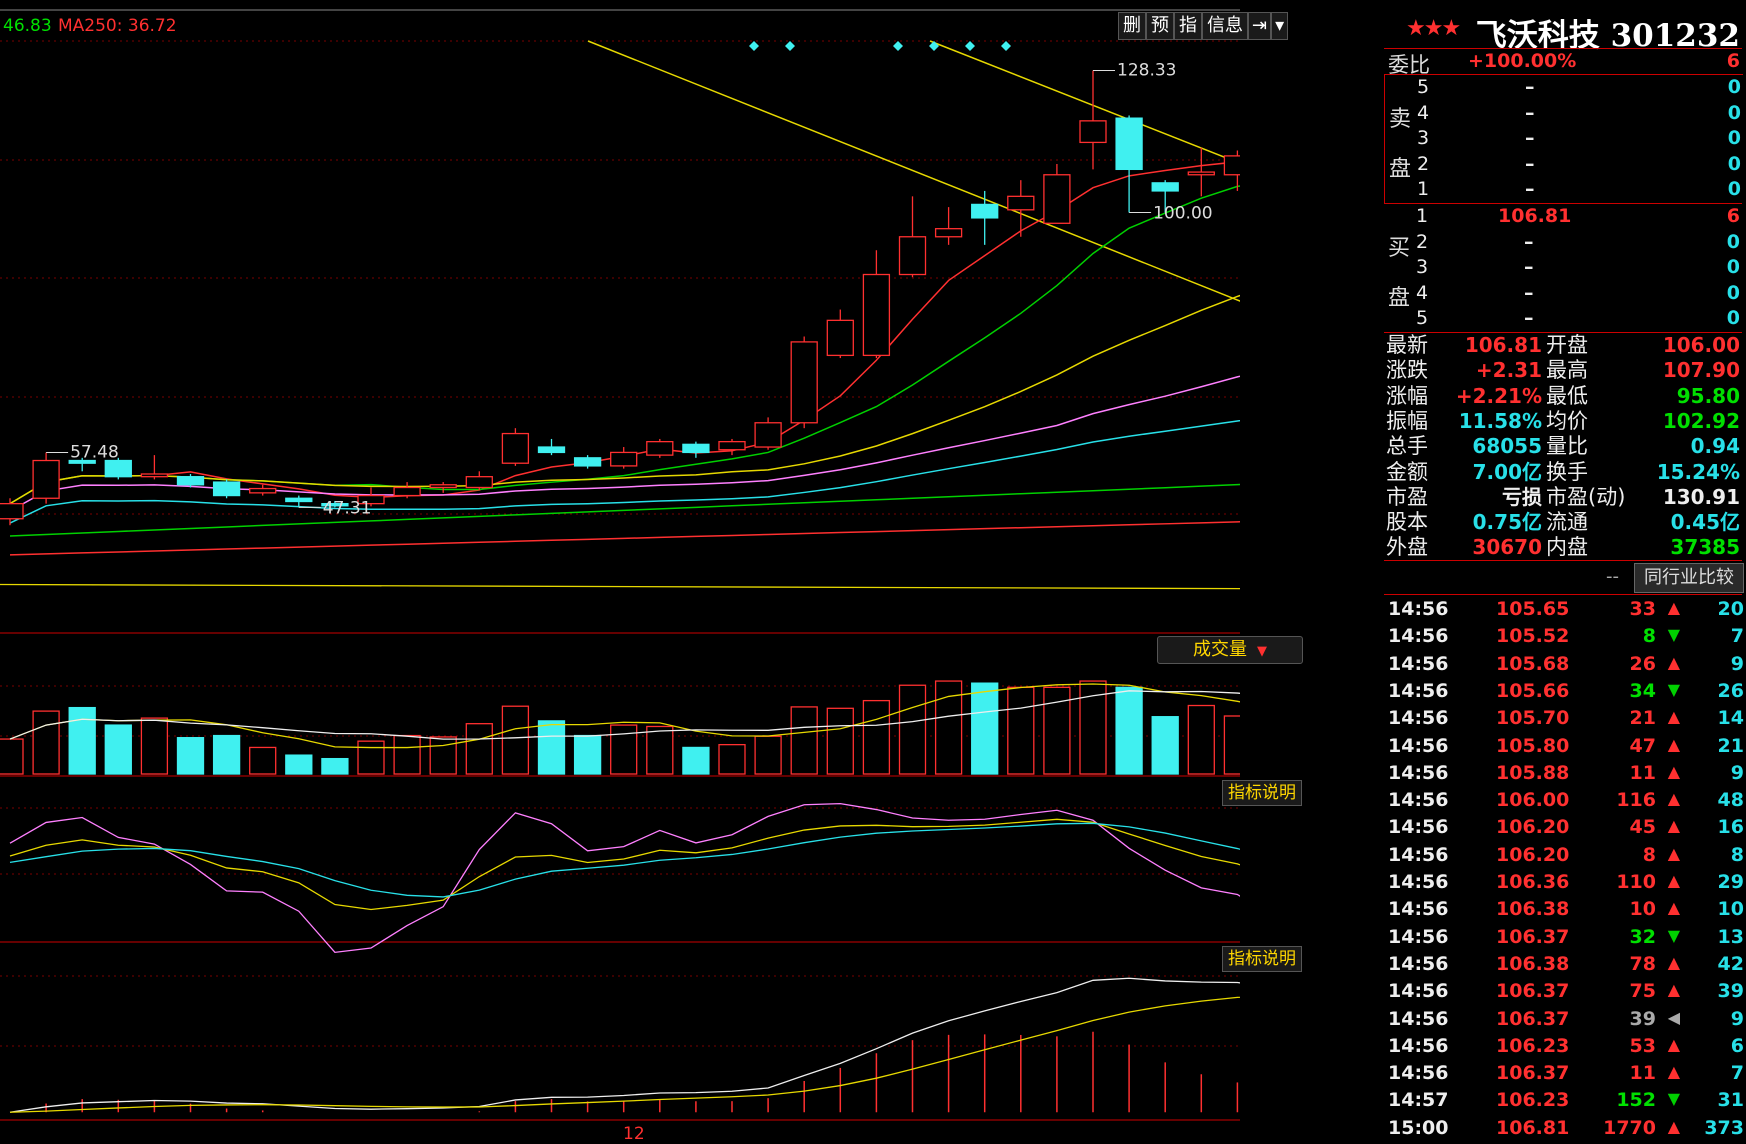 This screenshot has width=1746, height=1144. Describe the element at coordinates (1132, 26) in the screenshot. I see `delete-button: 删` at that location.